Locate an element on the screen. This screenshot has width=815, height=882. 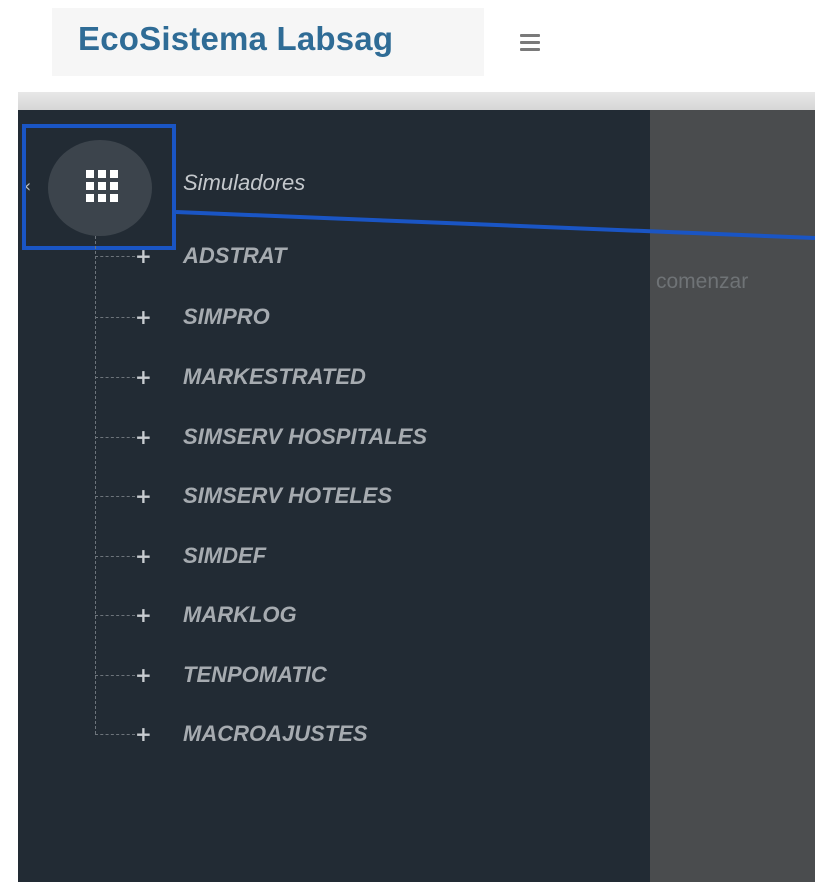
sidebar-item-label: MACROAJUSTES is located at coordinates (275, 733).